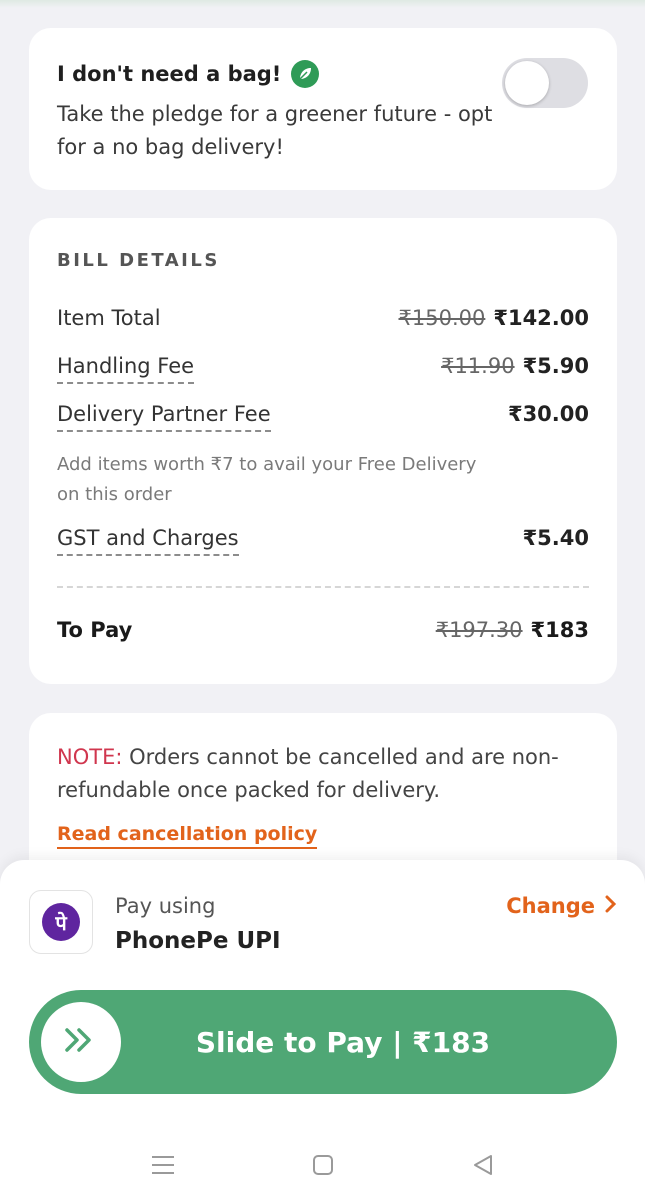 The width and height of the screenshot is (645, 1200). Describe the element at coordinates (198, 941) in the screenshot. I see `payment-method-name: PhonePe UPI` at that location.